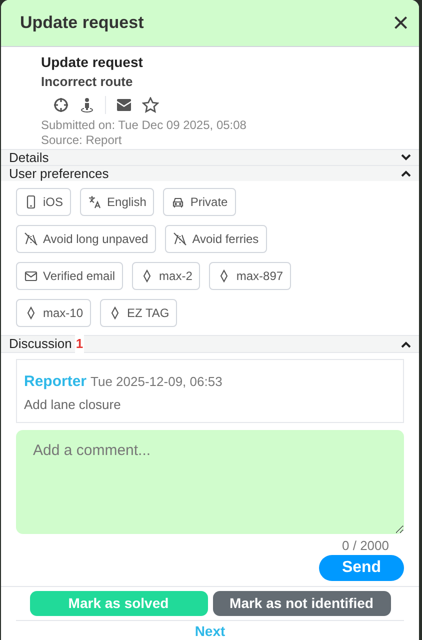 This screenshot has height=640, width=422. I want to click on preference-chip: iOS, so click(44, 202).